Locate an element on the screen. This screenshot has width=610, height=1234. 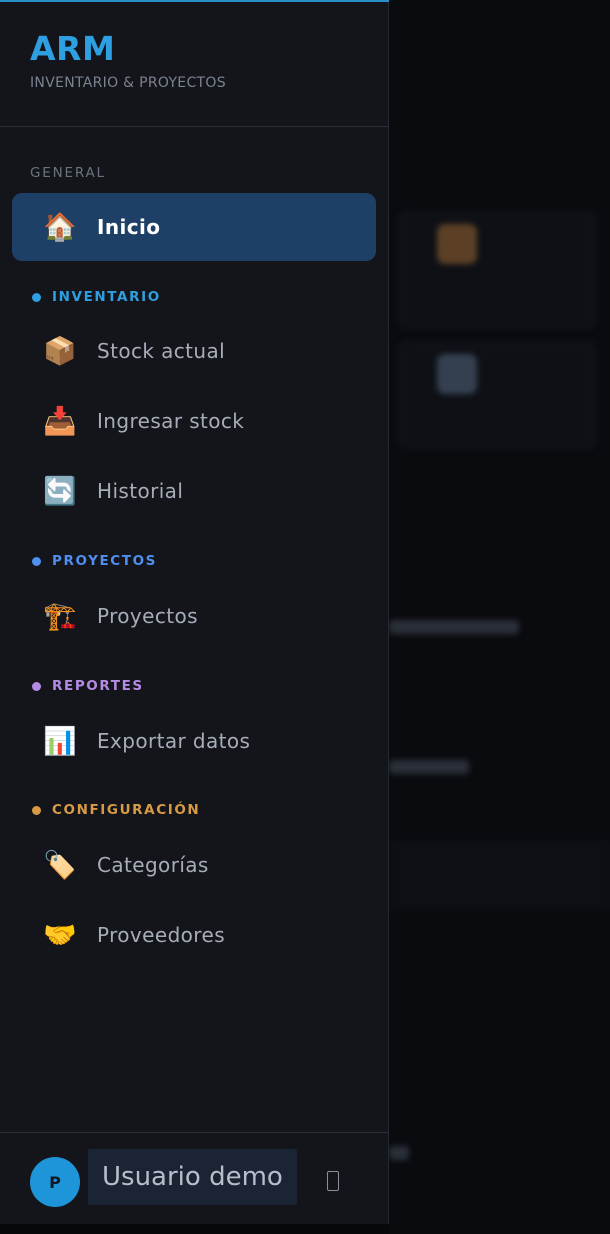
brand: ARM INVENTARIO & PROYECTOS is located at coordinates (128, 61).